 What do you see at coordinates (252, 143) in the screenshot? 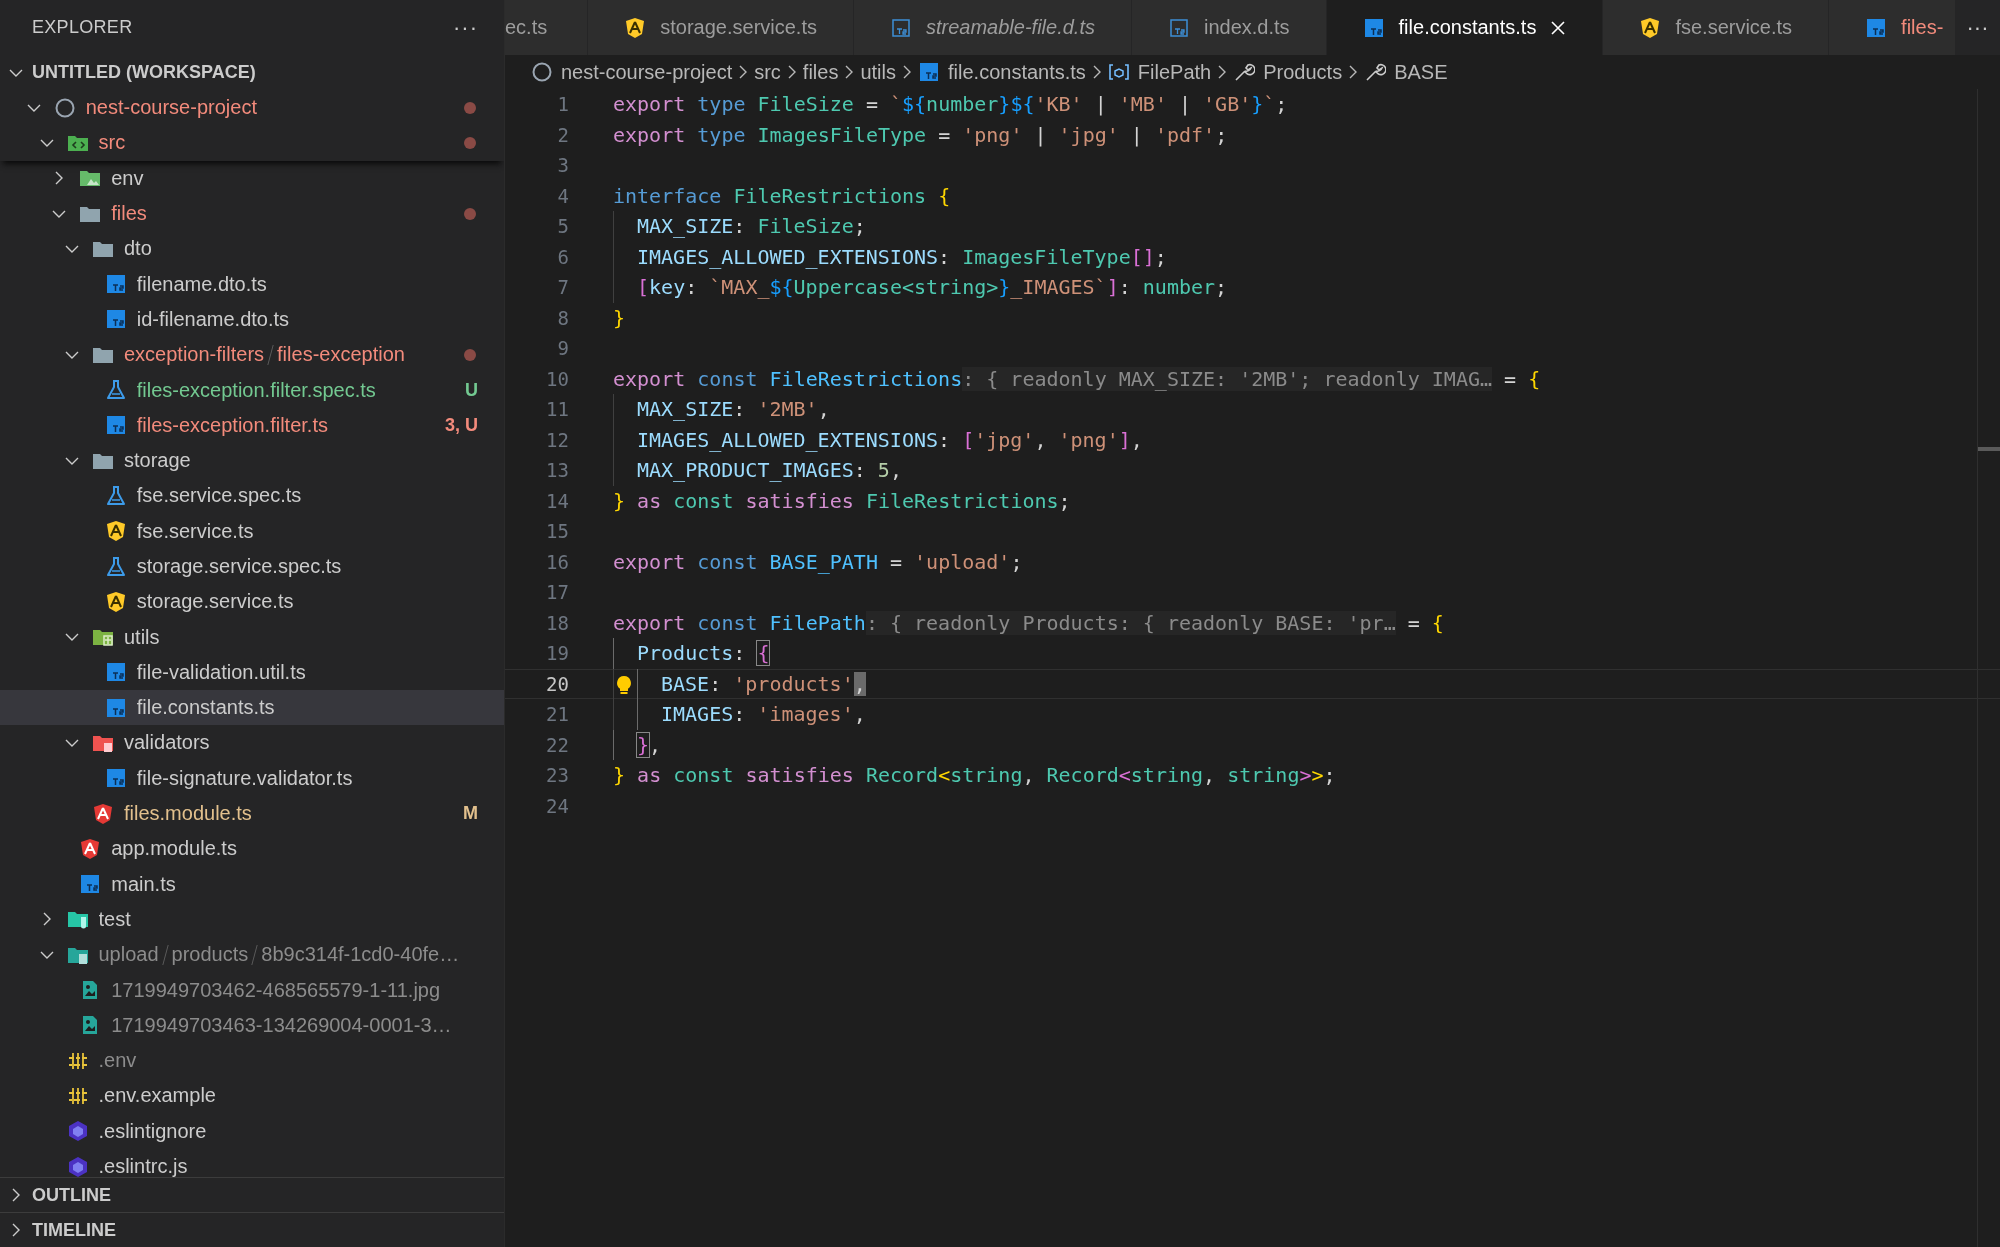
I see `tree-item: src` at bounding box center [252, 143].